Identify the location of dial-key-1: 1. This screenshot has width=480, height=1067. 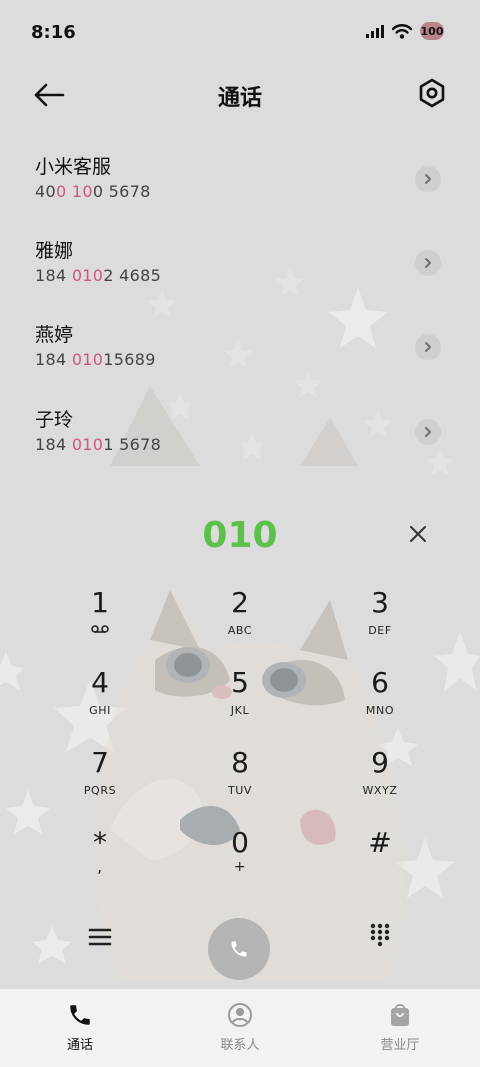
(100, 625).